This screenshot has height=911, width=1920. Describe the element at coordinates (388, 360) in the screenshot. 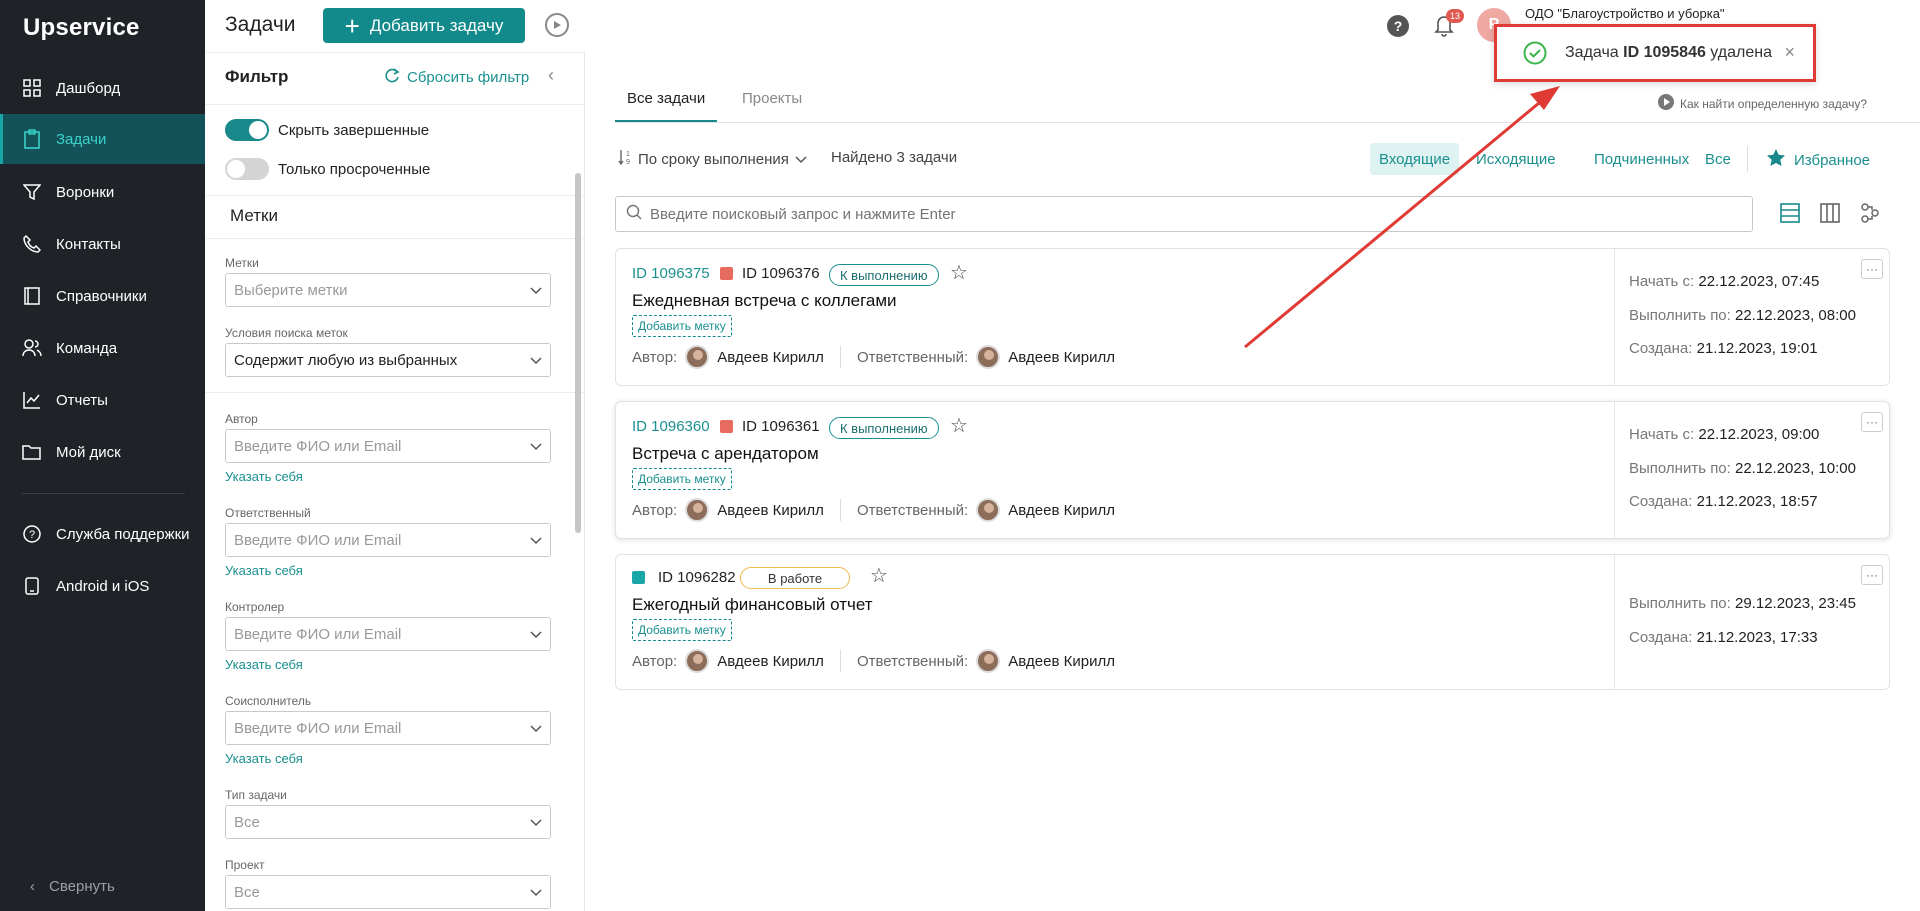

I see `label-condition-select: Содержит любую из выбранных` at that location.